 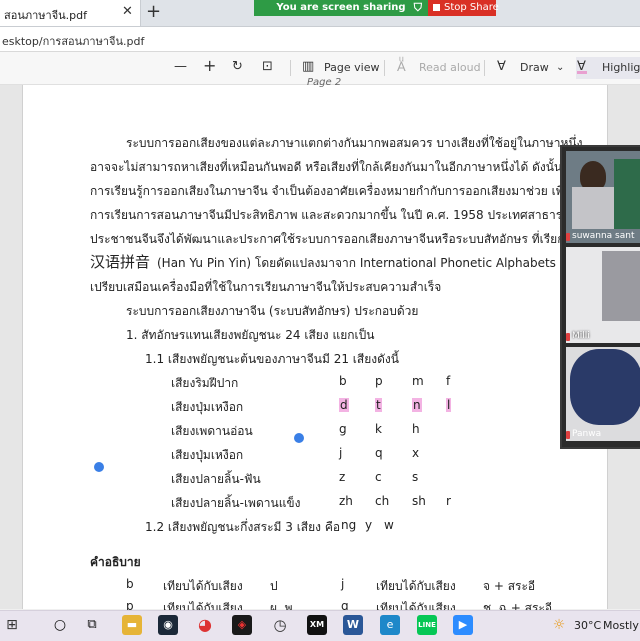 I want to click on screen-sharing-text: You are screen sharing, so click(x=341, y=7).